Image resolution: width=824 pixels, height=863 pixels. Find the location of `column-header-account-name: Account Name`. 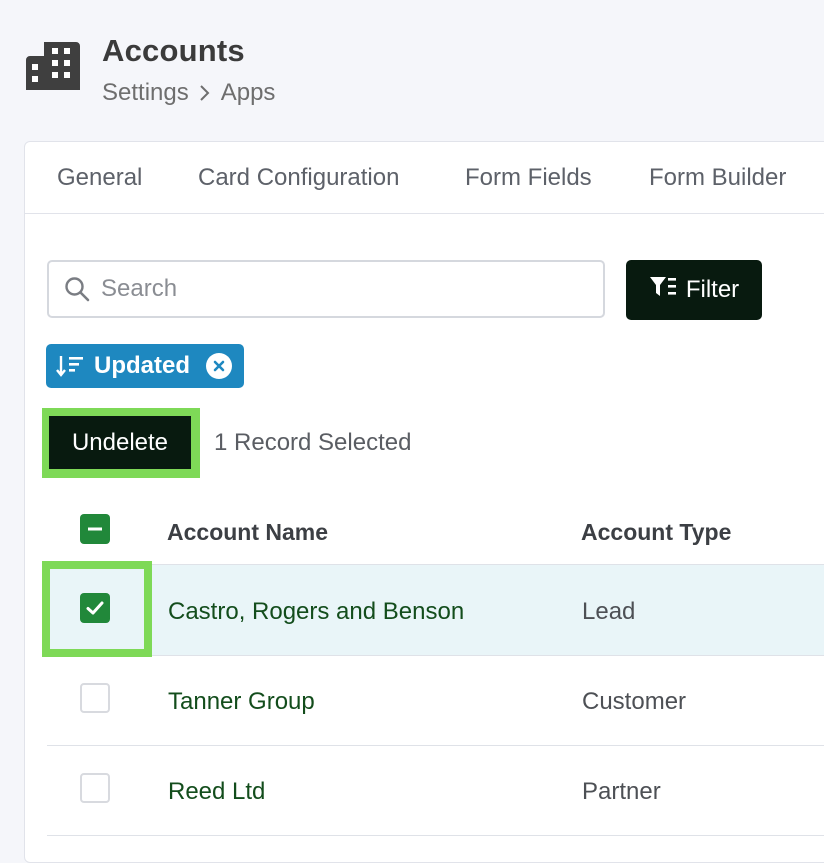

column-header-account-name: Account Name is located at coordinates (247, 532).